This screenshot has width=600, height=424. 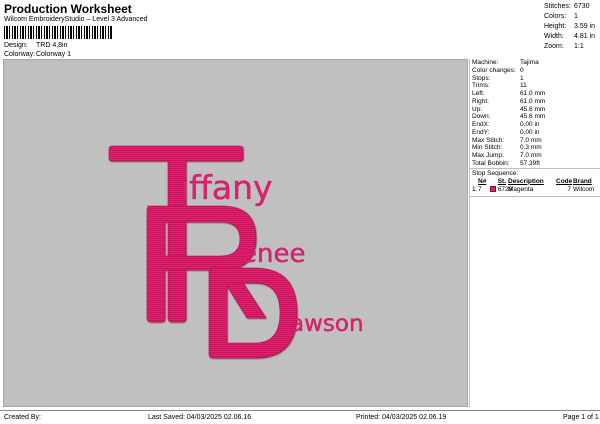 I want to click on barcode, so click(x=58, y=32).